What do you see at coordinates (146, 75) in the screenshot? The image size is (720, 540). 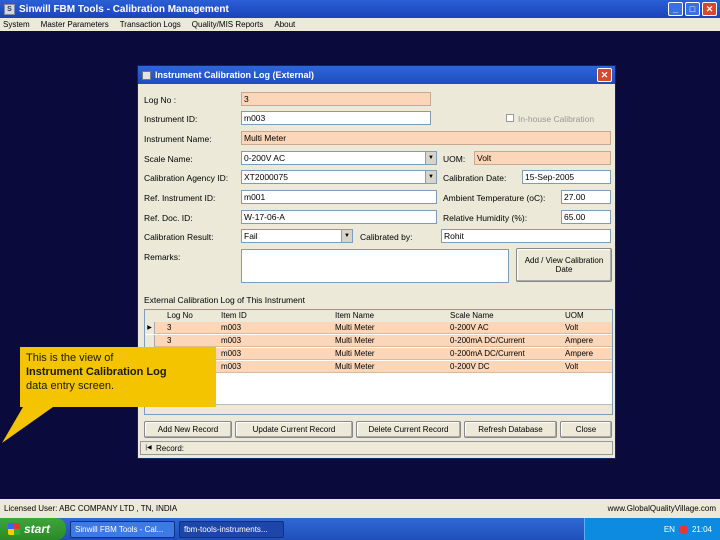 I see `form-icon` at bounding box center [146, 75].